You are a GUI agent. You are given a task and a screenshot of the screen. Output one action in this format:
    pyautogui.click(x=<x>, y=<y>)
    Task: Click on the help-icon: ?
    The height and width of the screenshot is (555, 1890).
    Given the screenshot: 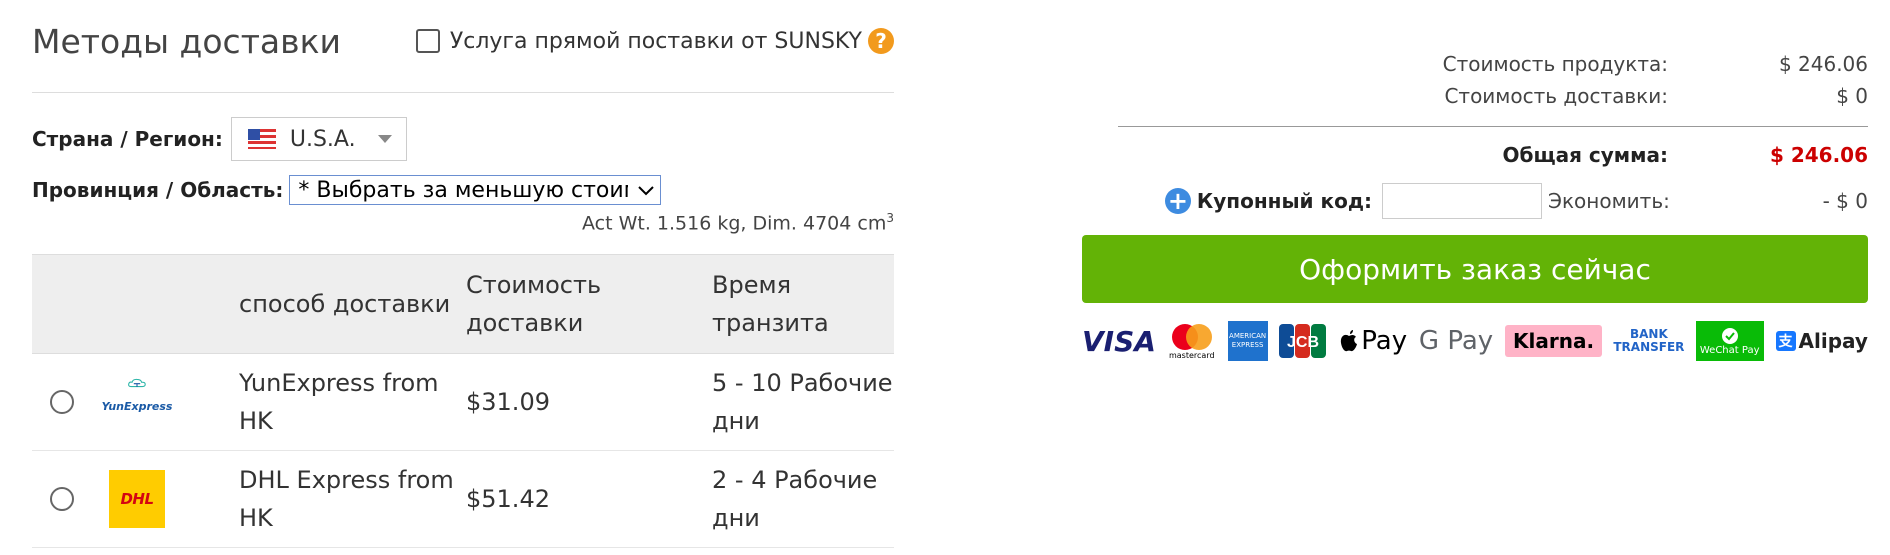 What is the action you would take?
    pyautogui.click(x=881, y=41)
    